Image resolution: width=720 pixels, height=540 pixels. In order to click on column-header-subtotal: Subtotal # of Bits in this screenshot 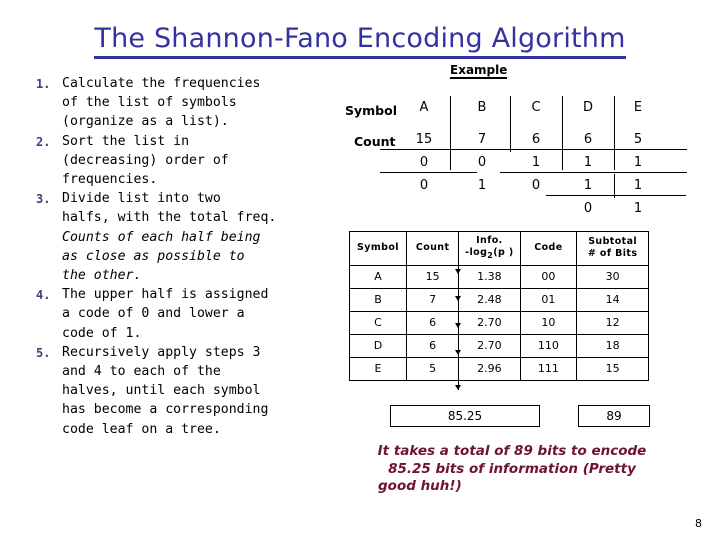, I will do `click(612, 248)`.